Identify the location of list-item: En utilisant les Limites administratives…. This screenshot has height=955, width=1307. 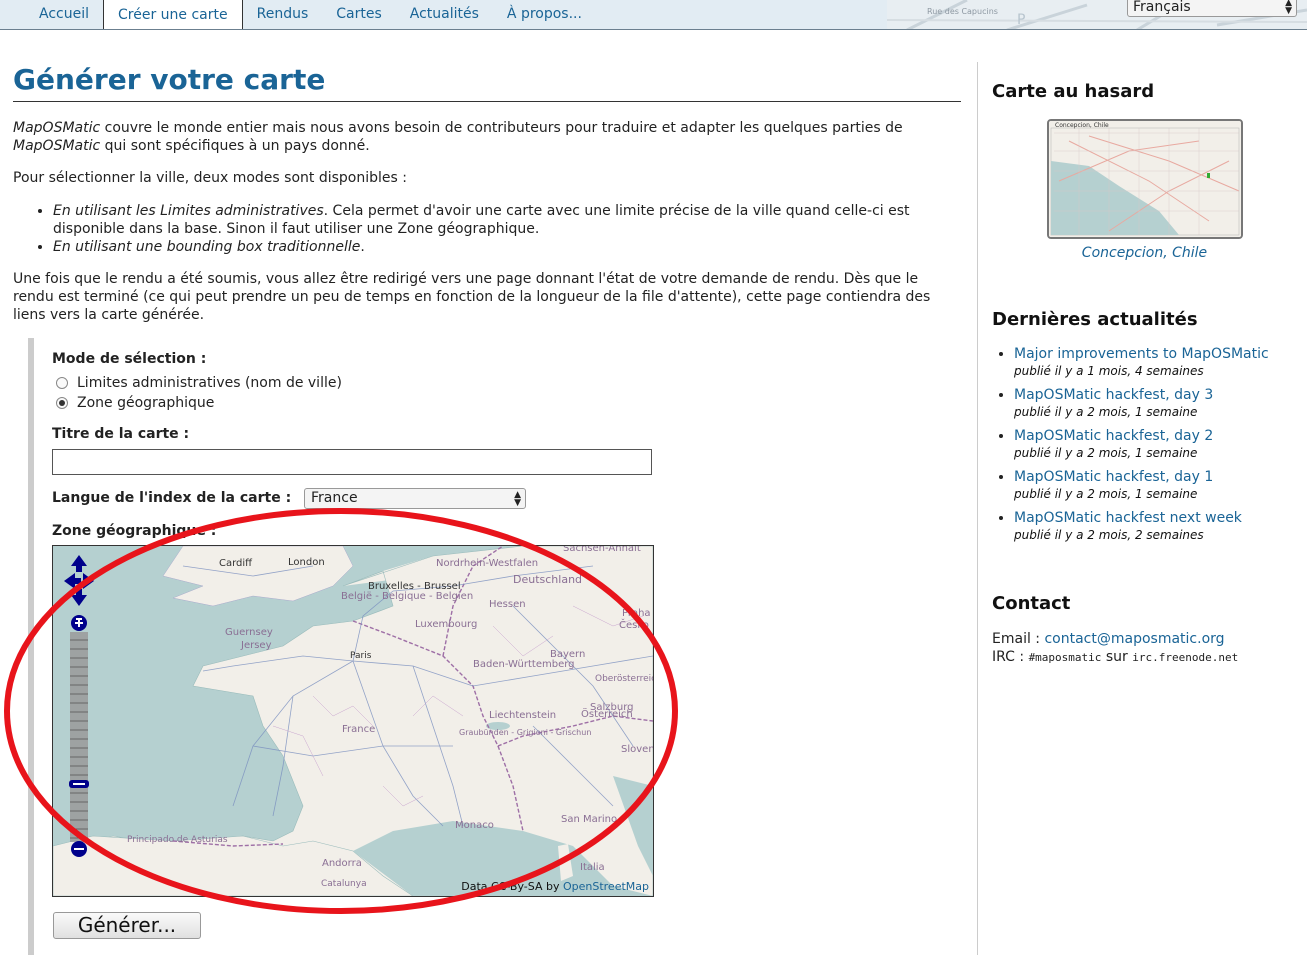
(507, 220).